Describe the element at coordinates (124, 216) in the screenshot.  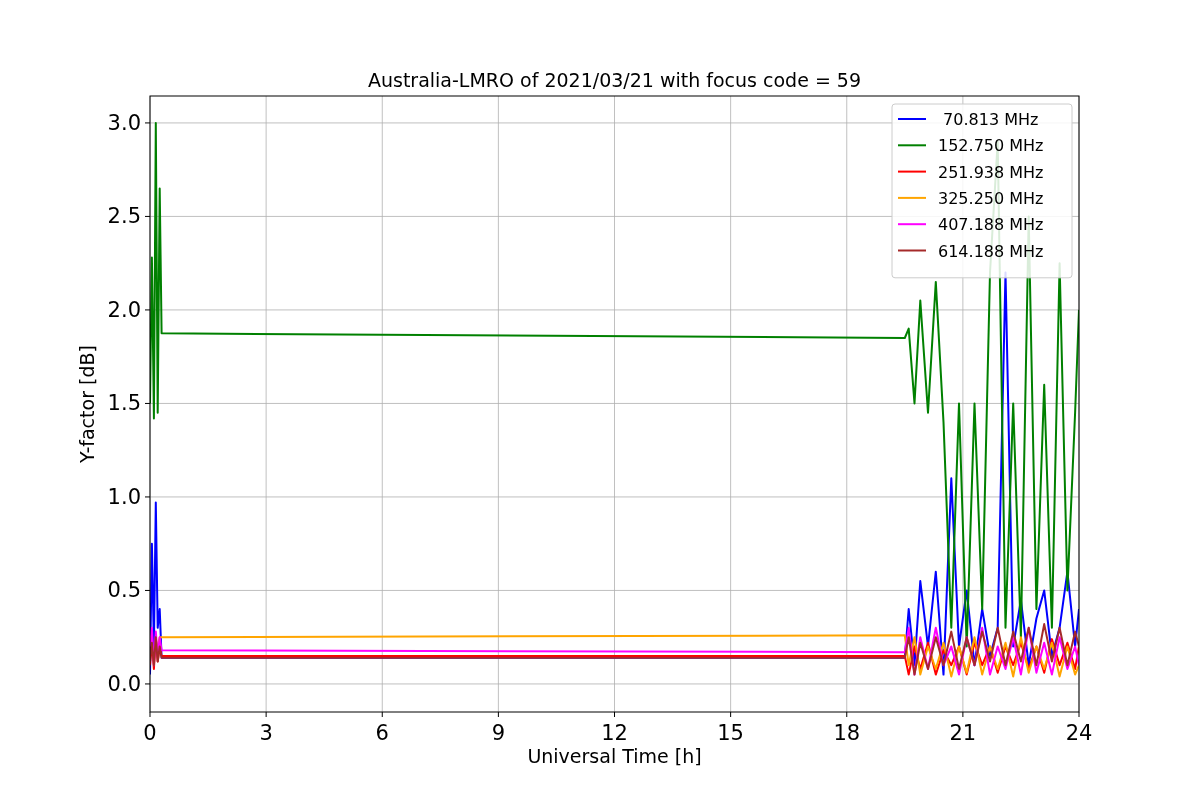
I see `tick-label: 2.5` at that location.